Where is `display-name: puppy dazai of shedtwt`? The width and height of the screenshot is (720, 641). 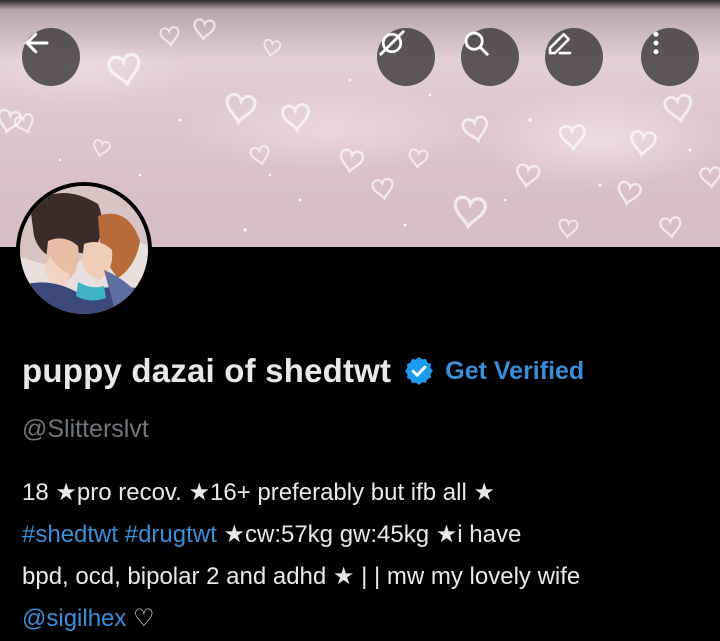
display-name: puppy dazai of shedtwt is located at coordinates (207, 370).